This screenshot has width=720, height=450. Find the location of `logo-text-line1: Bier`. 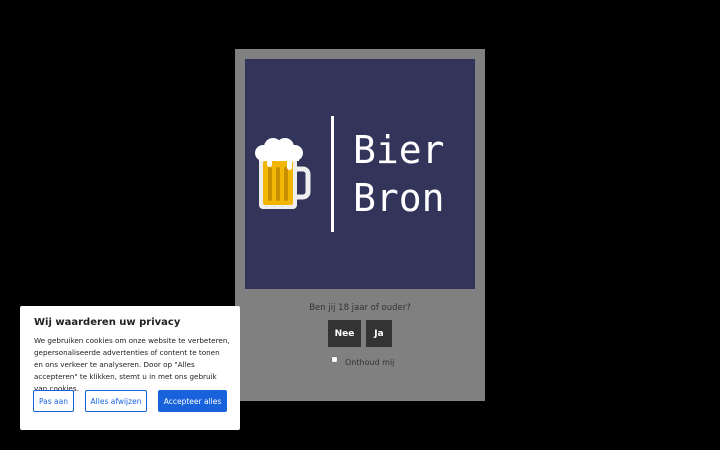

logo-text-line1: Bier is located at coordinates (399, 150).